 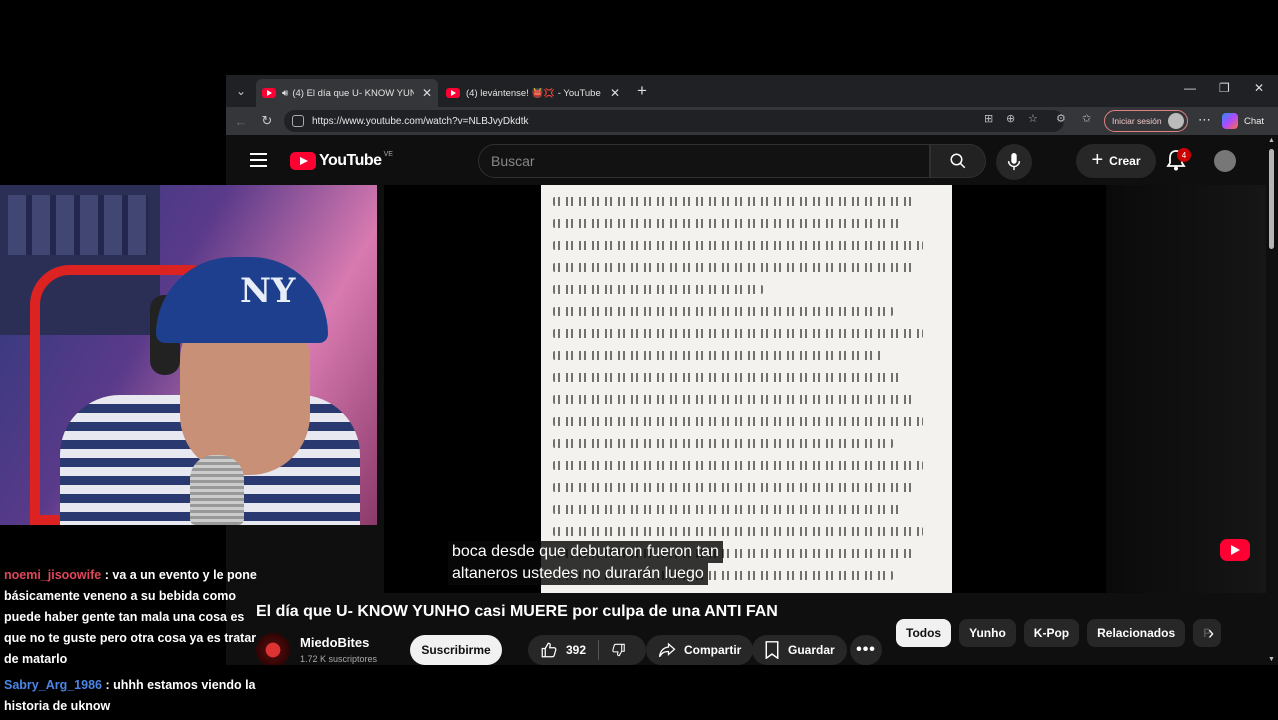 What do you see at coordinates (1061, 118) in the screenshot?
I see `extensions-icon: ⚙` at bounding box center [1061, 118].